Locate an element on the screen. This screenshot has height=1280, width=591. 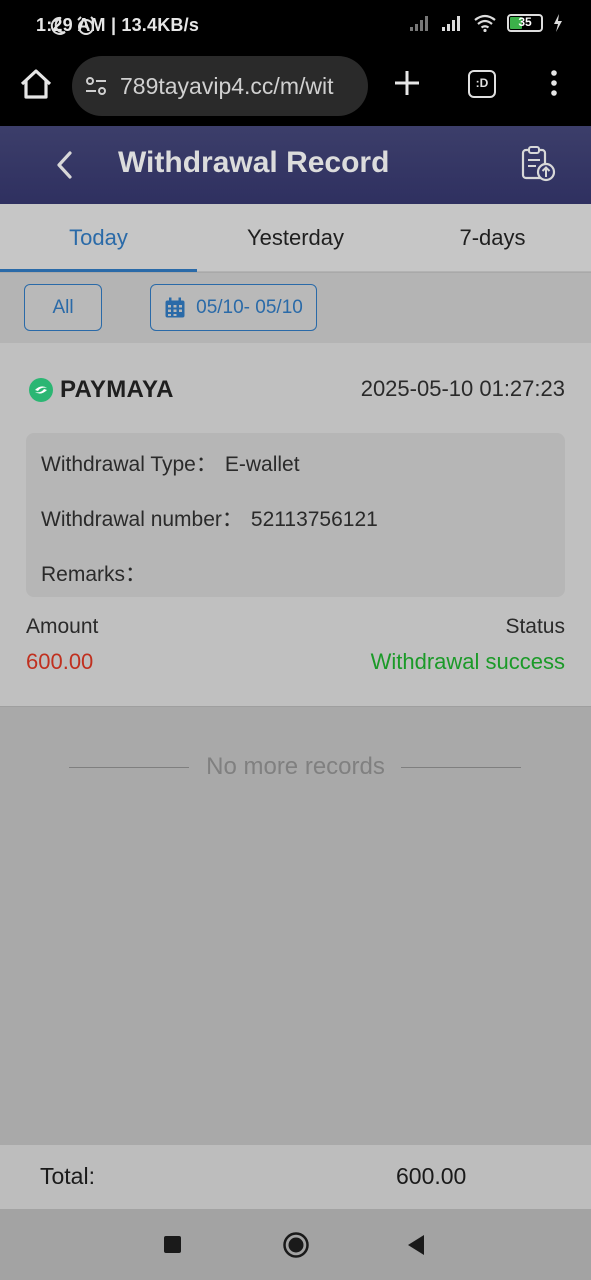
tab-switcher-button: :D is located at coordinates (482, 84).